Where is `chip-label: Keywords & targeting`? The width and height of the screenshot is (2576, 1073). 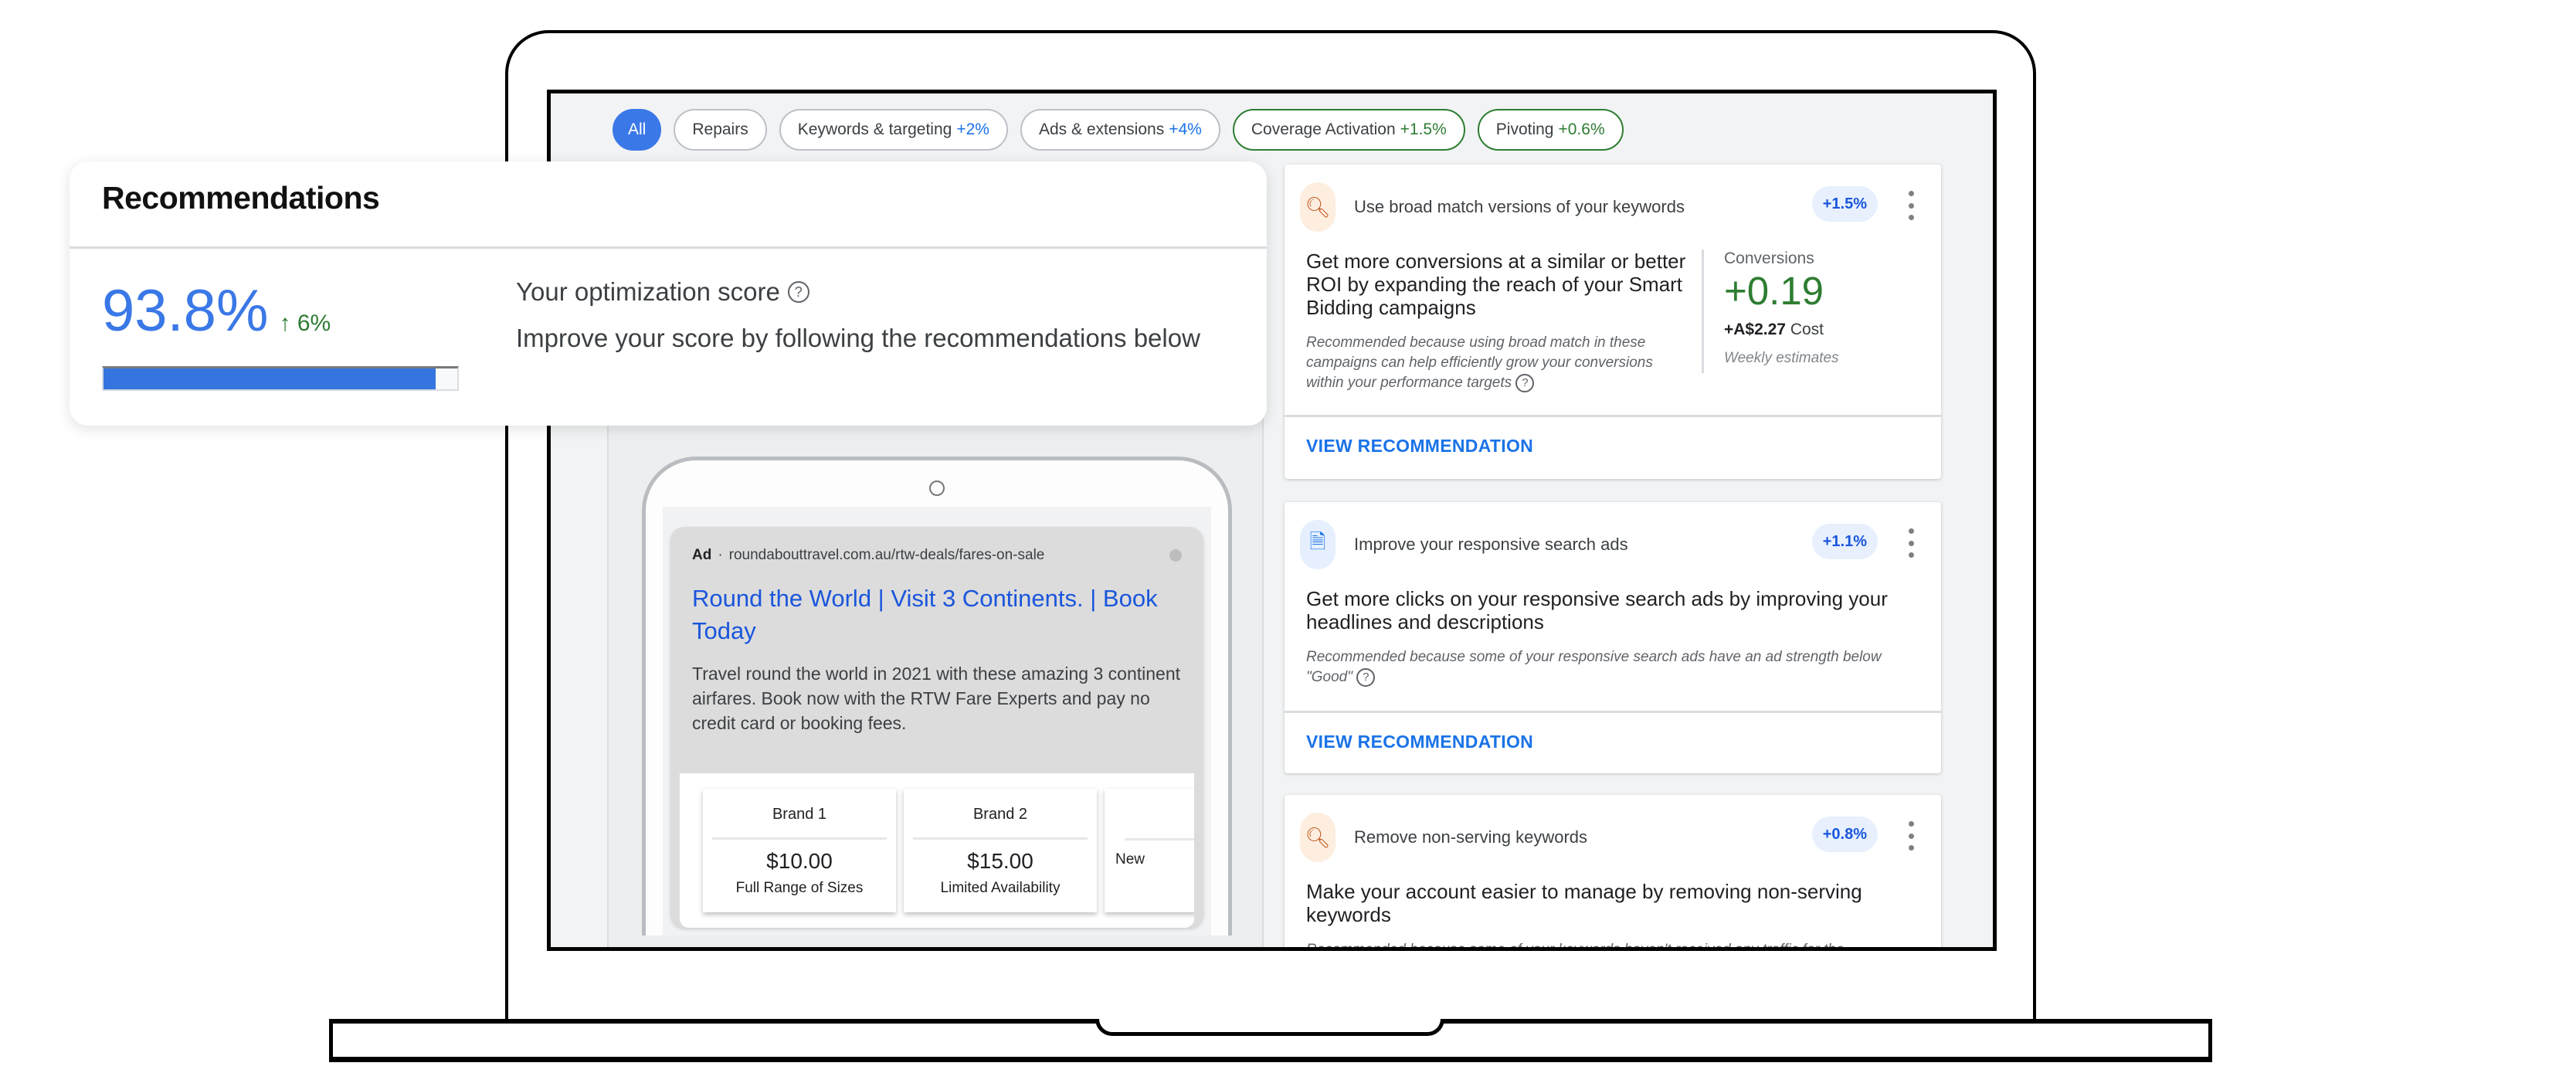
chip-label: Keywords & targeting is located at coordinates (875, 129).